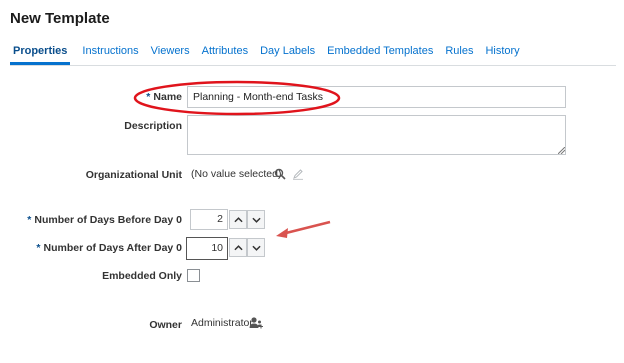  What do you see at coordinates (209, 219) in the screenshot?
I see `days-before-input: 2` at bounding box center [209, 219].